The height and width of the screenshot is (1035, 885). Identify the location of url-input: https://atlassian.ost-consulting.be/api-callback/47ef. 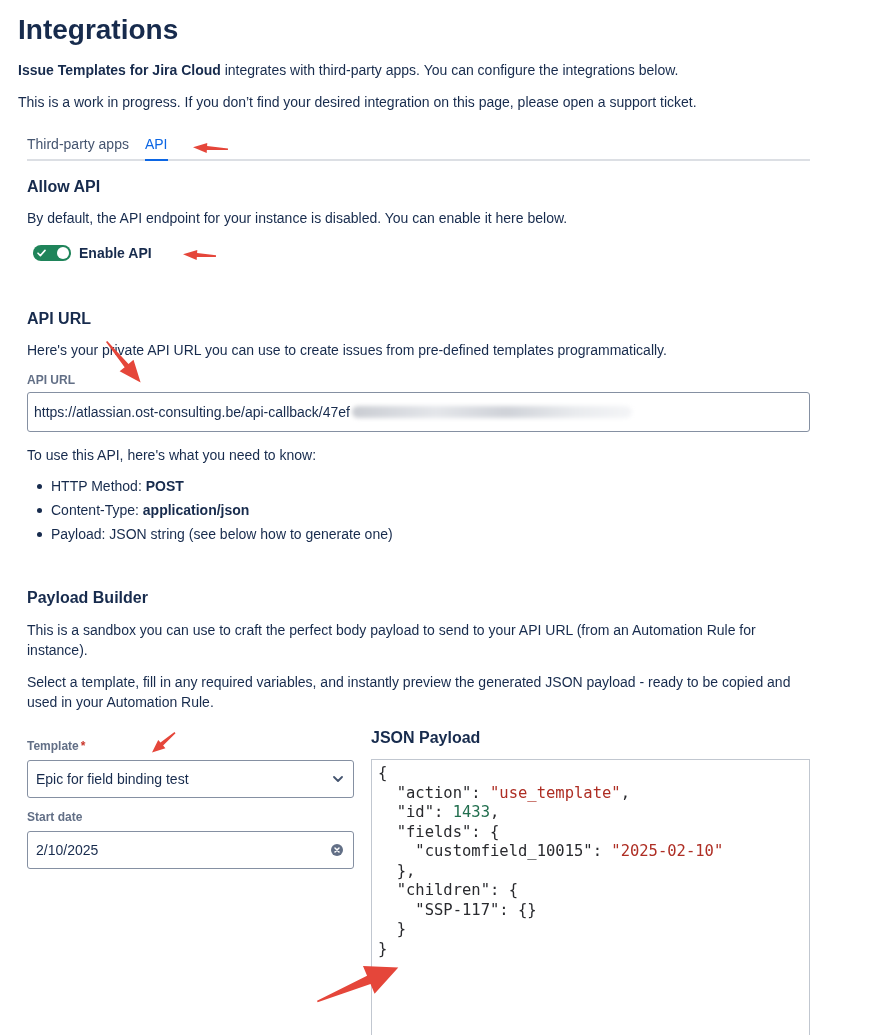
(418, 412).